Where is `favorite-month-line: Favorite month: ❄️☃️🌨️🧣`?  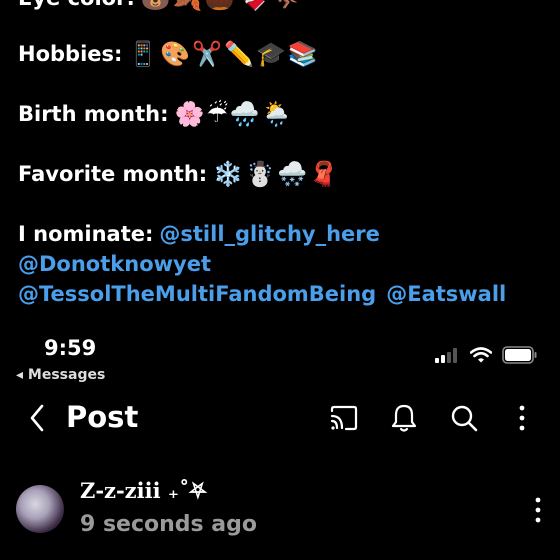 favorite-month-line: Favorite month: ❄️☃️🌨️🧣 is located at coordinates (284, 174).